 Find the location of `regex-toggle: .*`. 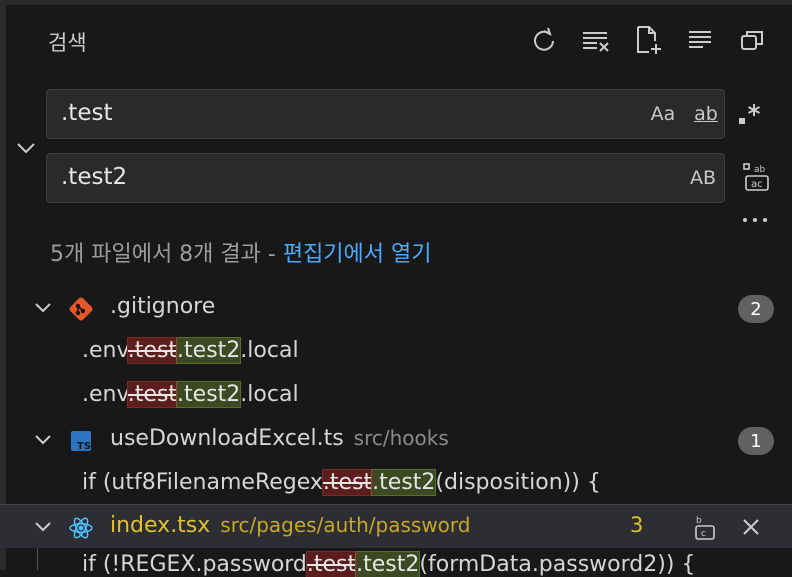

regex-toggle: .* is located at coordinates (749, 114).